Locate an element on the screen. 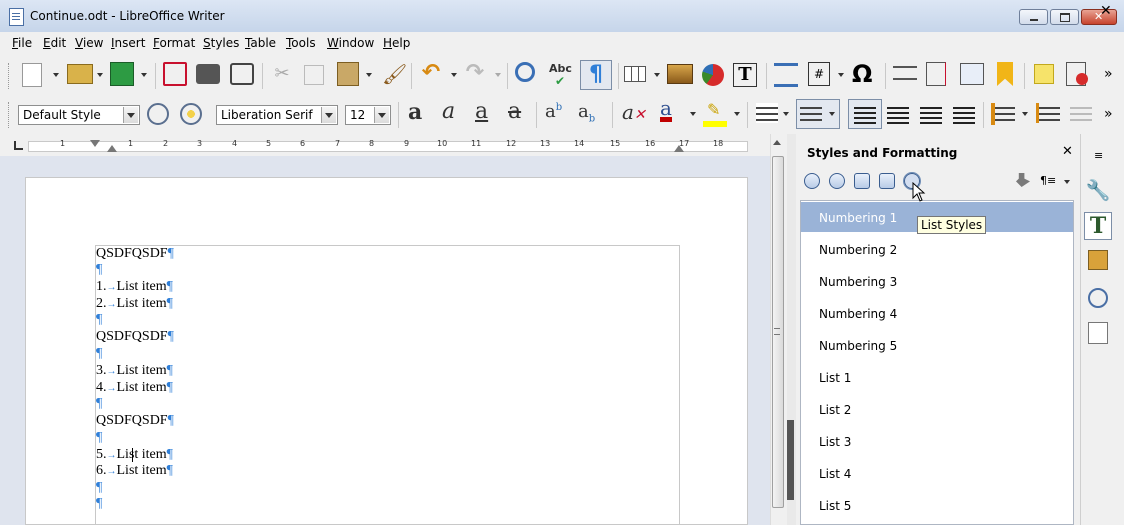 The image size is (1124, 525). unordered-list-dropdown-icon is located at coordinates (786, 114).